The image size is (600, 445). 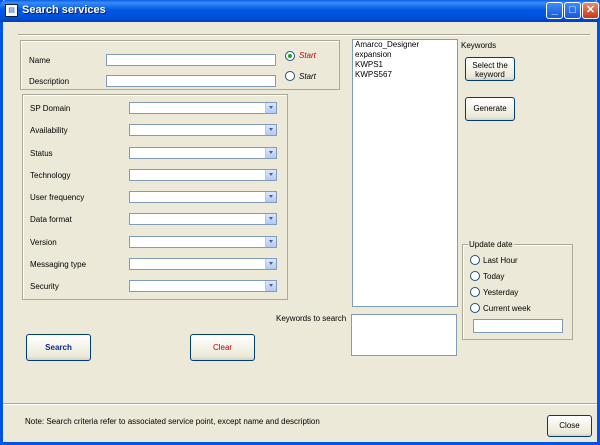 I want to click on description-label: Description, so click(x=49, y=81).